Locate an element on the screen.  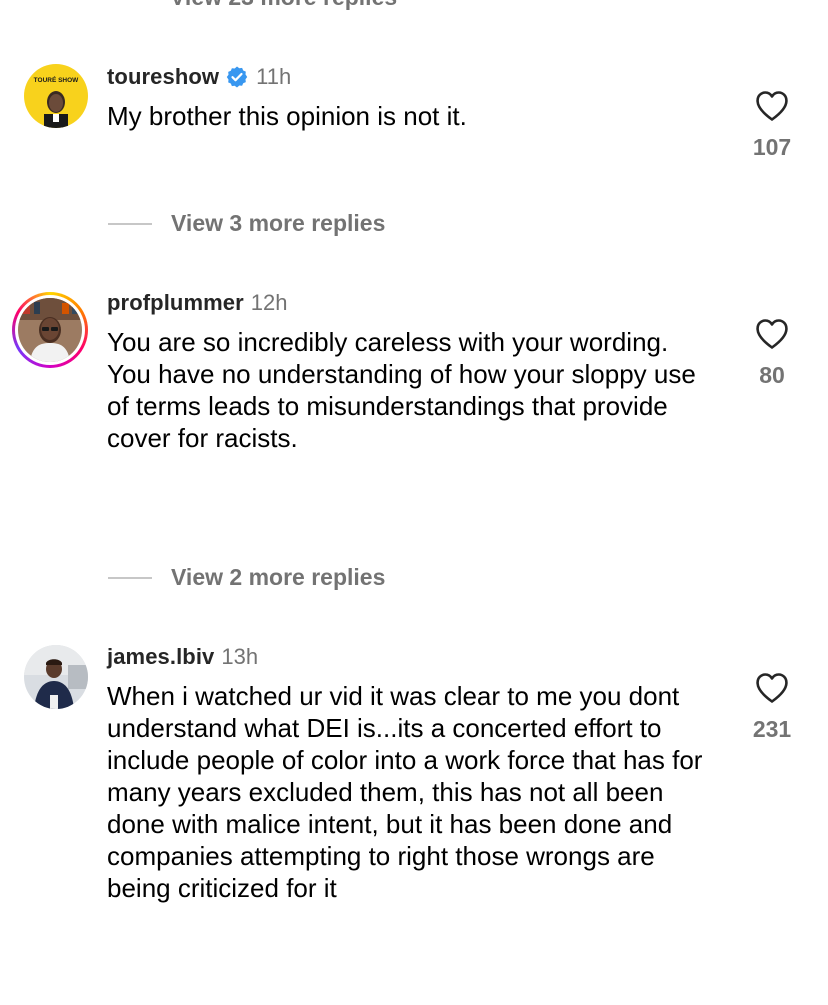
like-count: 231 is located at coordinates (772, 729).